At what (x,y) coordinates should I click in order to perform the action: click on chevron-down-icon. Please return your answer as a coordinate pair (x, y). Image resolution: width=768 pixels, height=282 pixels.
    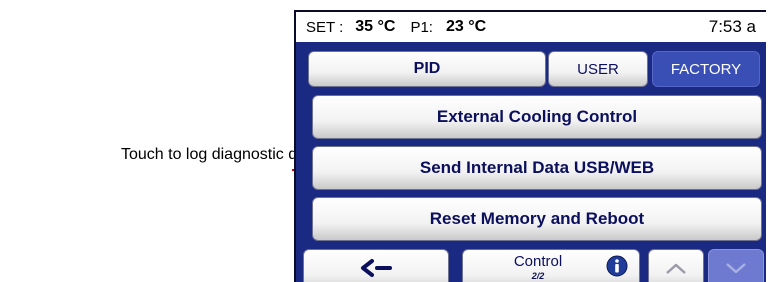
    Looking at the image, I should click on (736, 268).